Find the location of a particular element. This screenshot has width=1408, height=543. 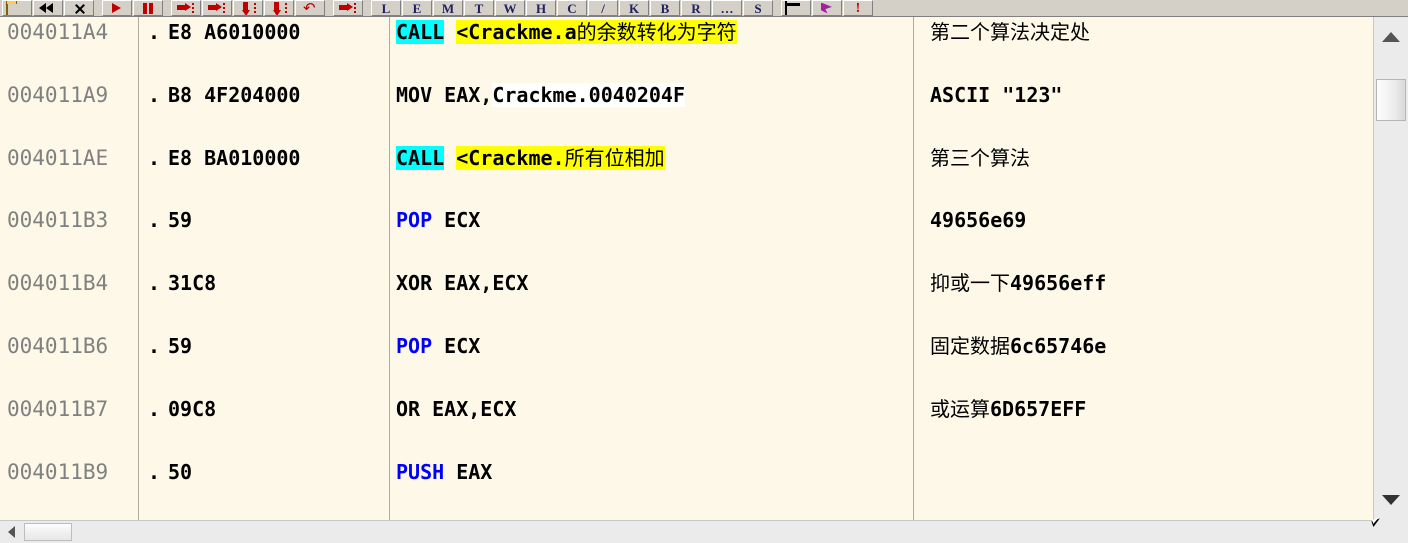

source-button-label: S is located at coordinates (758, 8).